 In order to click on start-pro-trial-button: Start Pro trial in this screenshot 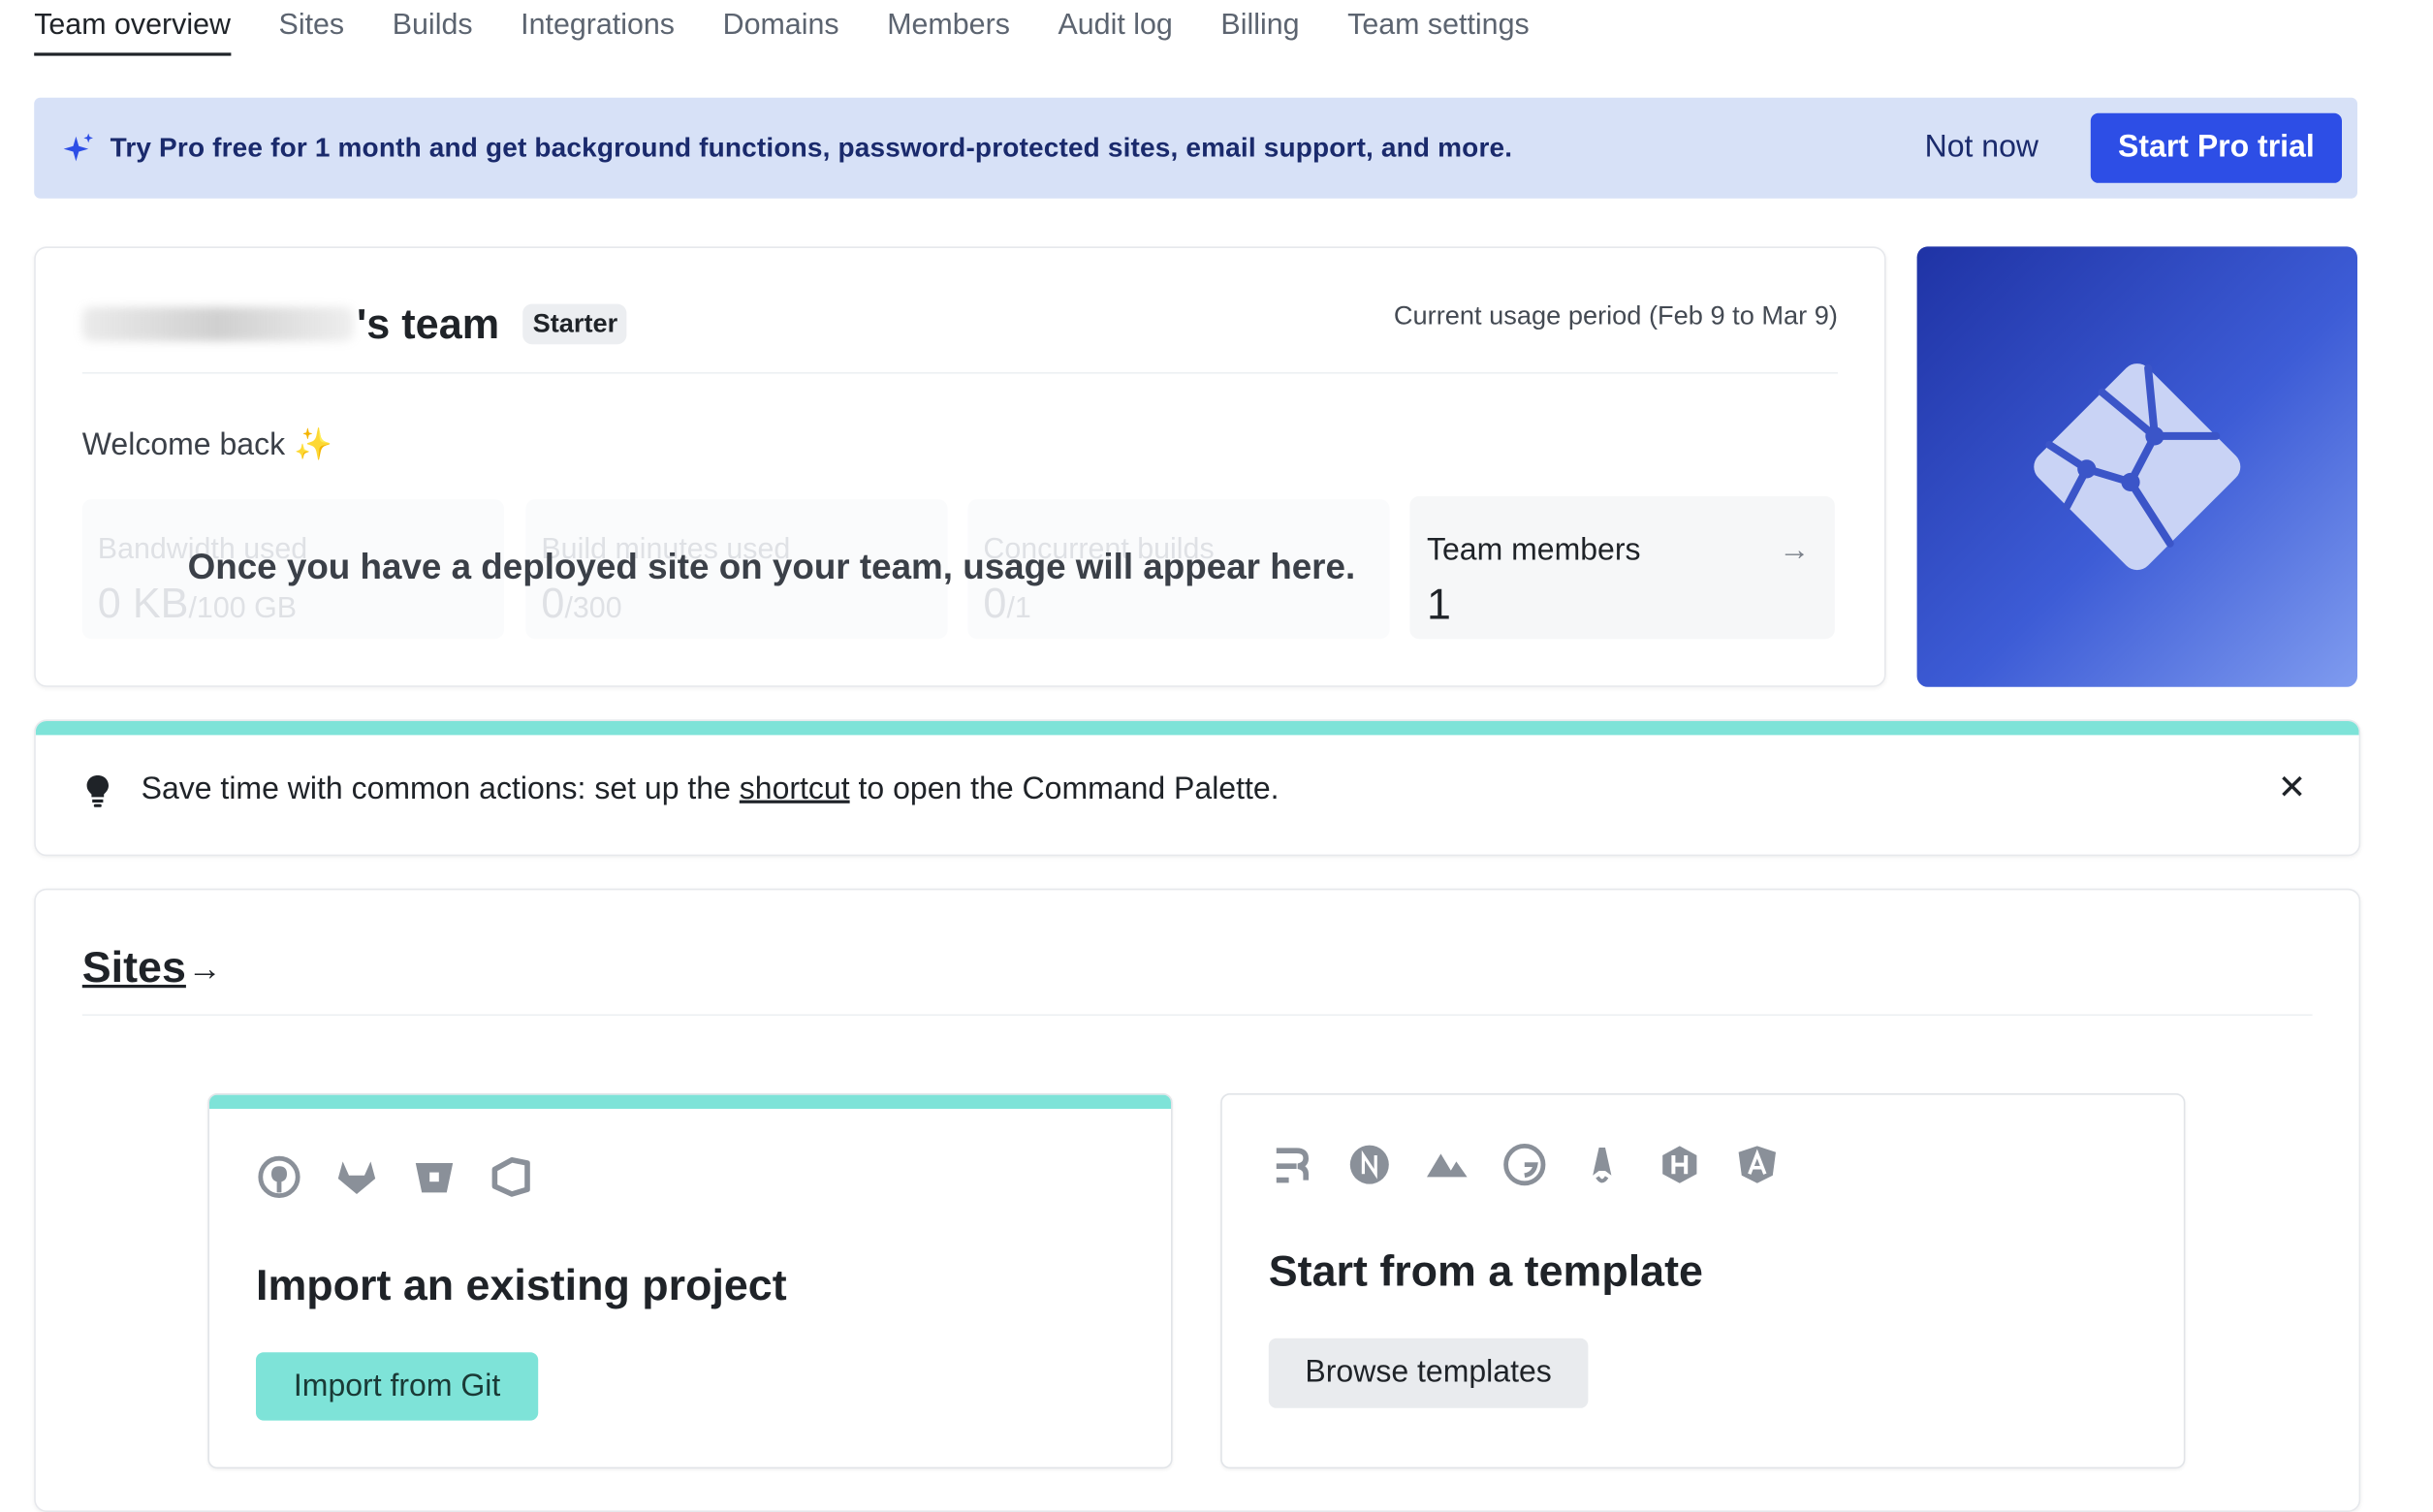, I will do `click(2216, 148)`.